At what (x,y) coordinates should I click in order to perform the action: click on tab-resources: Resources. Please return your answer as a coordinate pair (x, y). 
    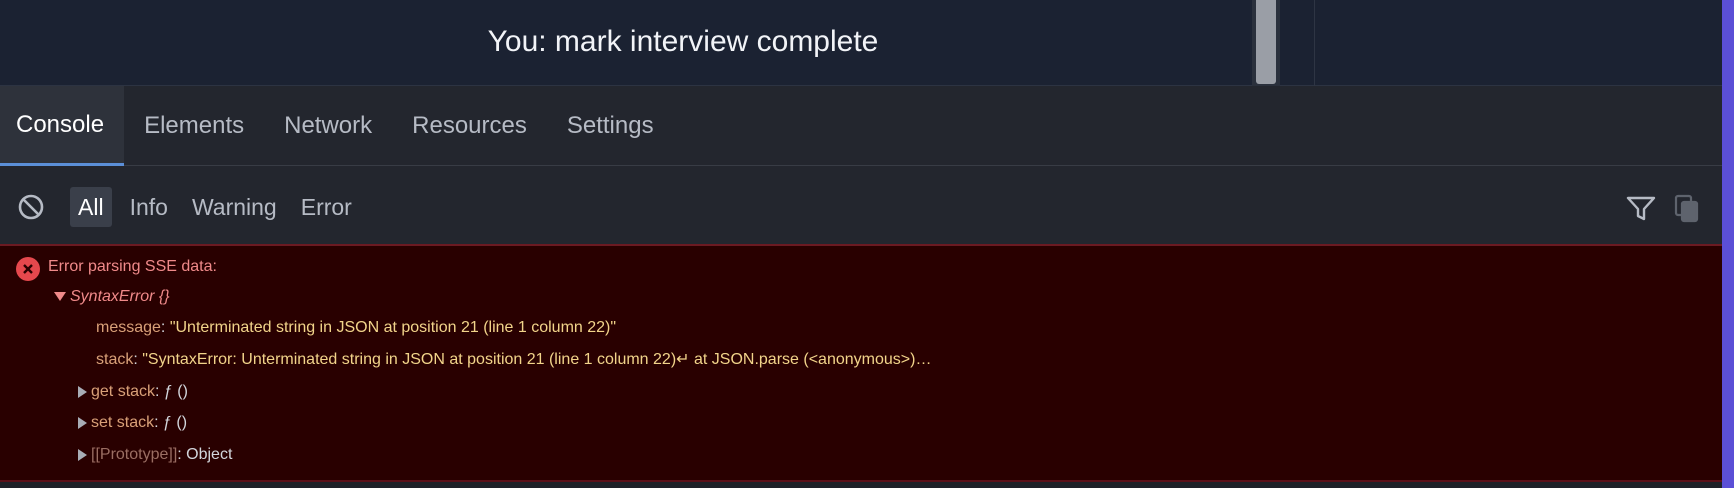
    Looking at the image, I should click on (469, 126).